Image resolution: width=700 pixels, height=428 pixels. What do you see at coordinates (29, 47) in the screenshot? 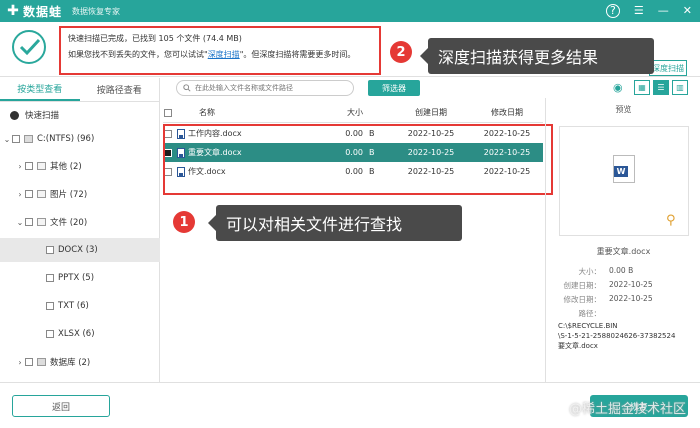
I see `check-icon` at bounding box center [29, 47].